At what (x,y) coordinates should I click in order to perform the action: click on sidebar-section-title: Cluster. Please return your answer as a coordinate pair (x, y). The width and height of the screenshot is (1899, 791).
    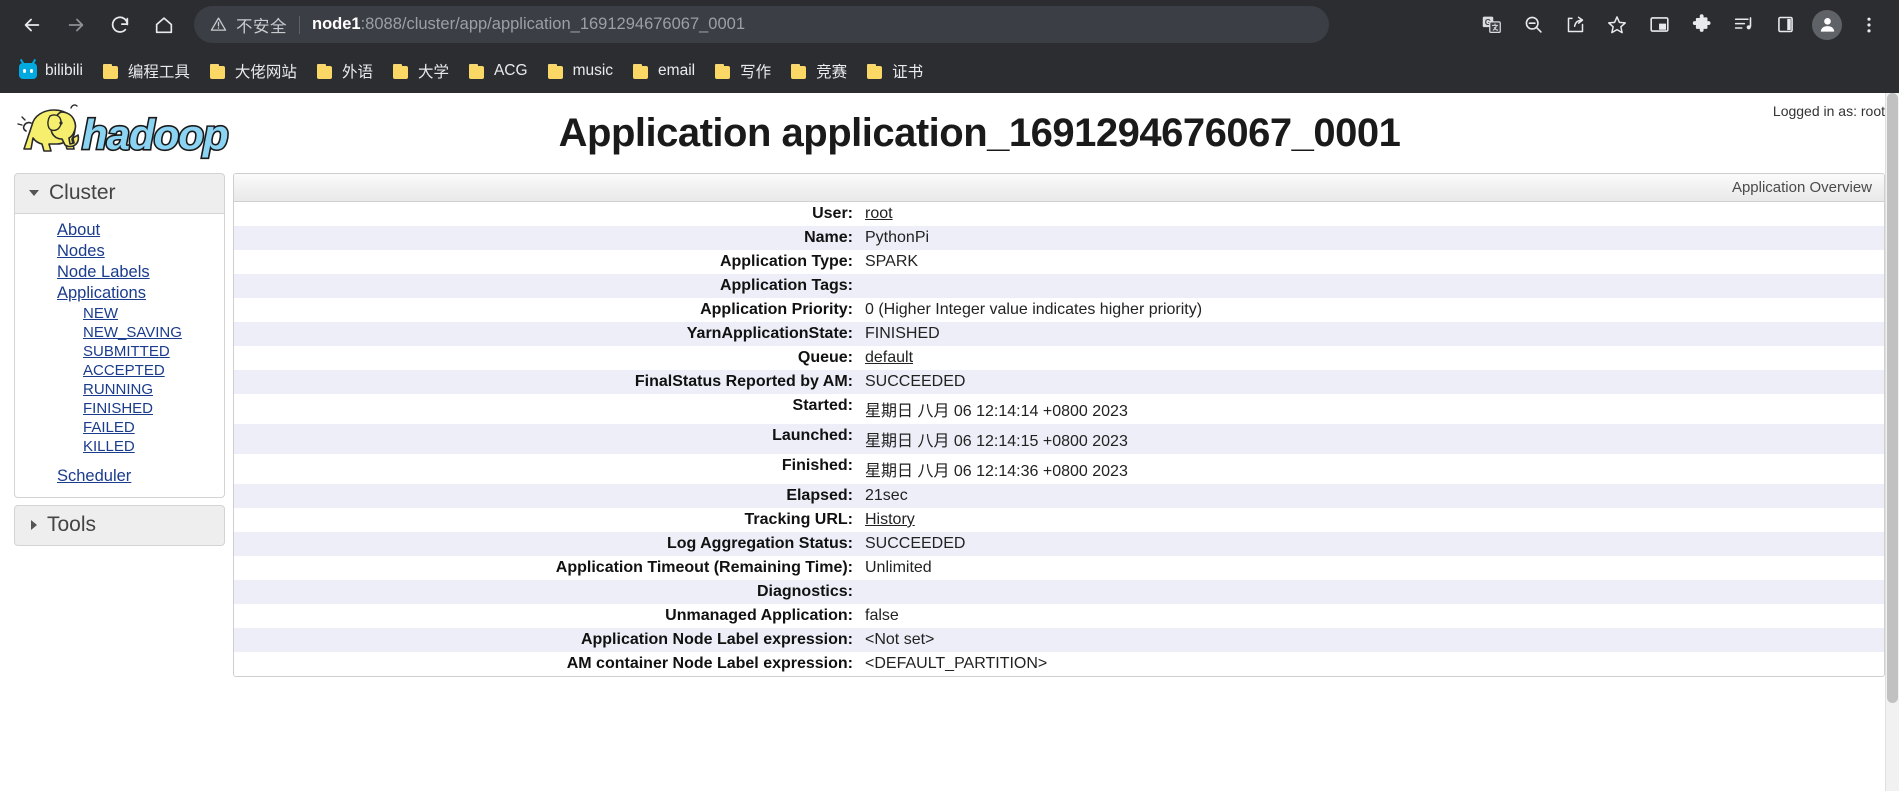
    Looking at the image, I should click on (82, 192).